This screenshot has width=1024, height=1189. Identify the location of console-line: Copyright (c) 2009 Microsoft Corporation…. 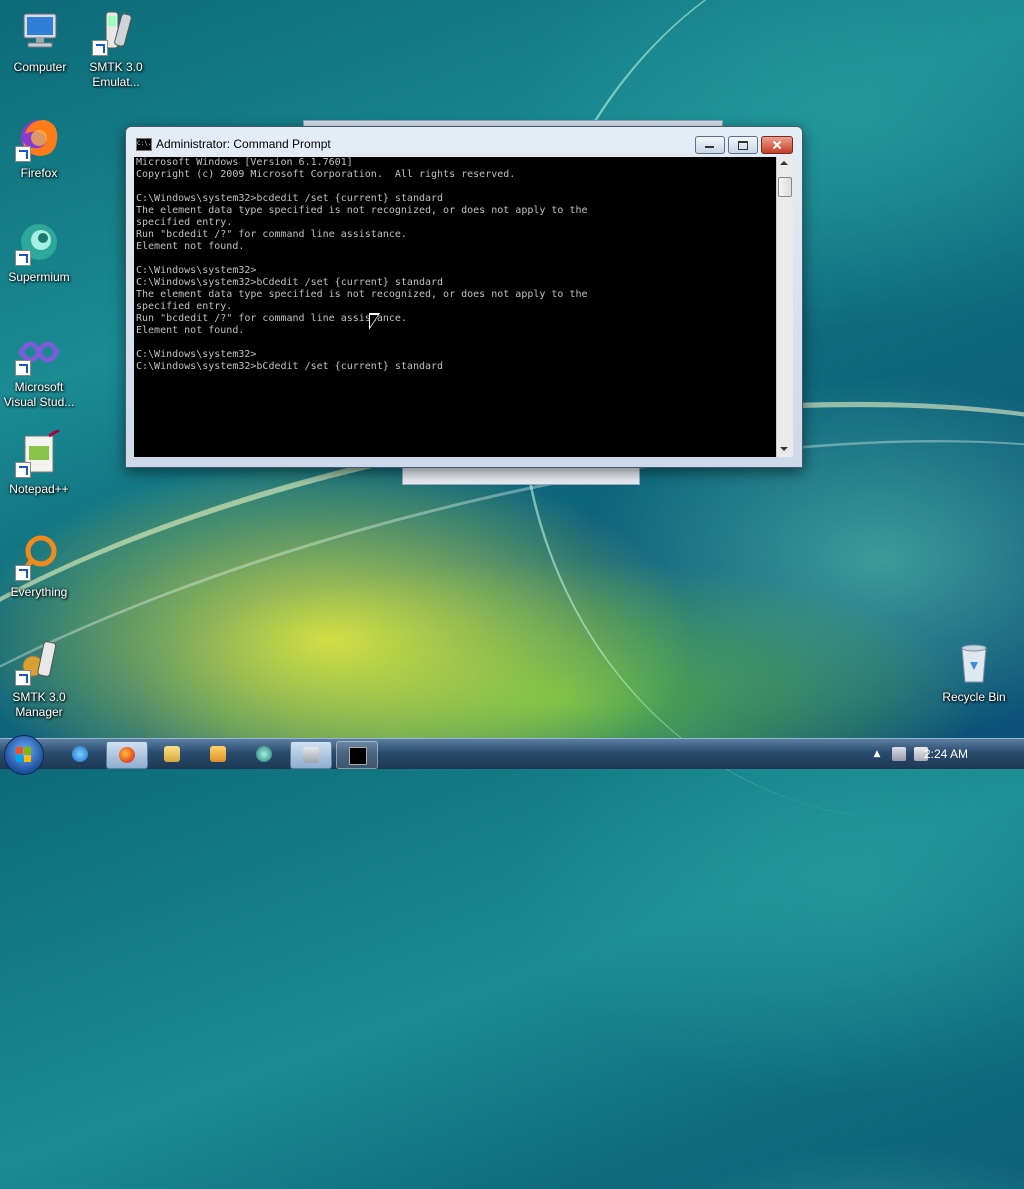
(326, 174).